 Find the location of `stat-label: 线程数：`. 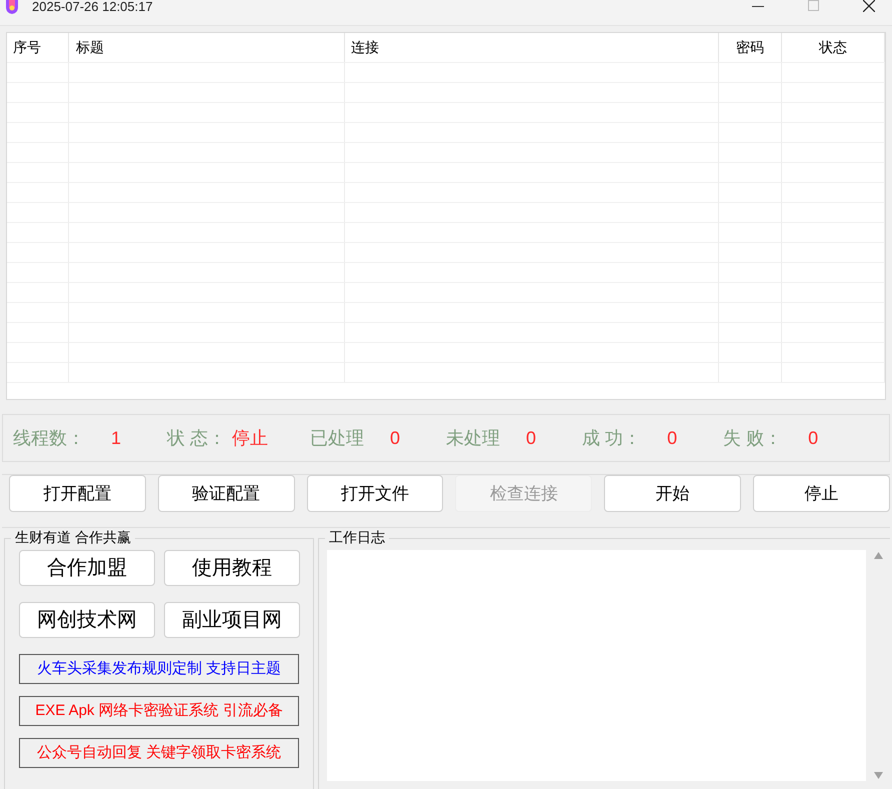

stat-label: 线程数： is located at coordinates (49, 438).